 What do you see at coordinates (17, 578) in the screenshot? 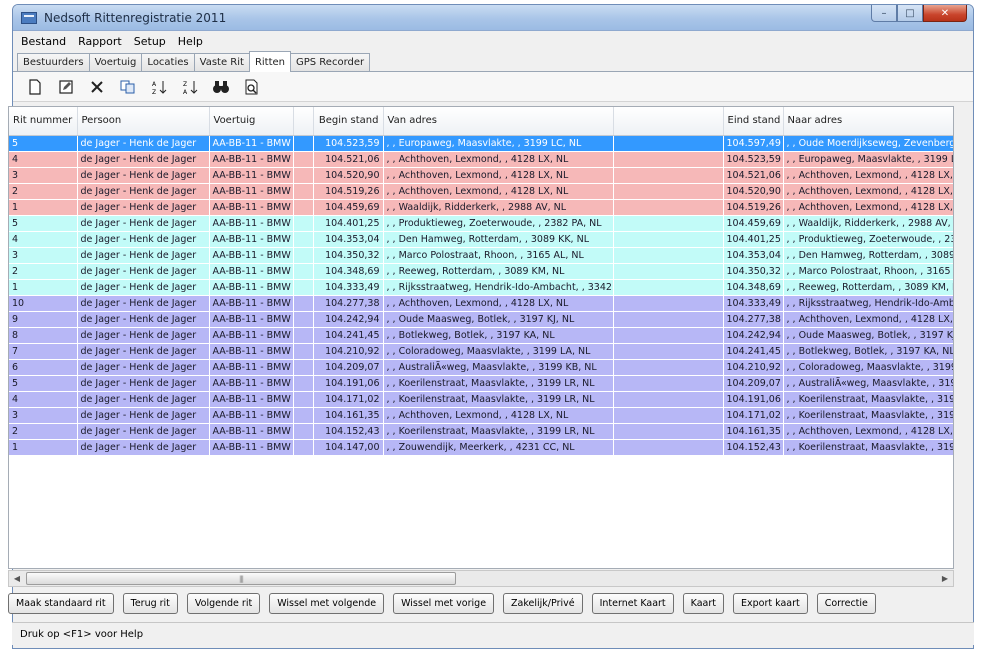
I see `scroll-left-icon: ◀` at bounding box center [17, 578].